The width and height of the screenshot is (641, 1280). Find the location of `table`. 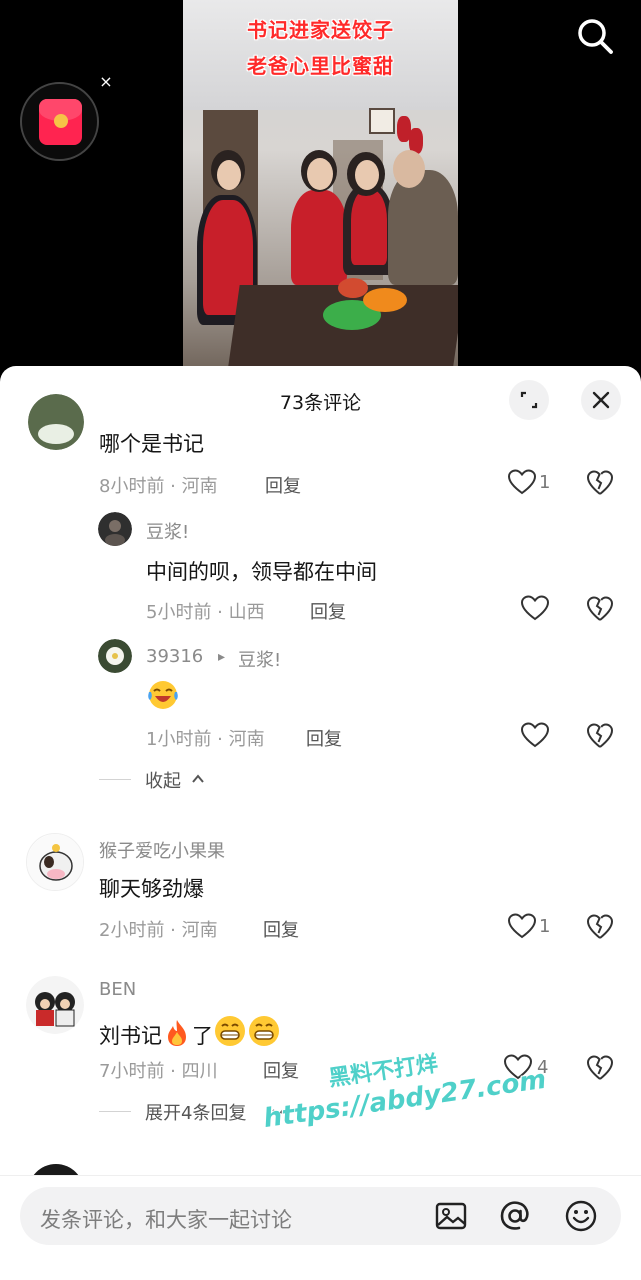

table is located at coordinates (342, 330).